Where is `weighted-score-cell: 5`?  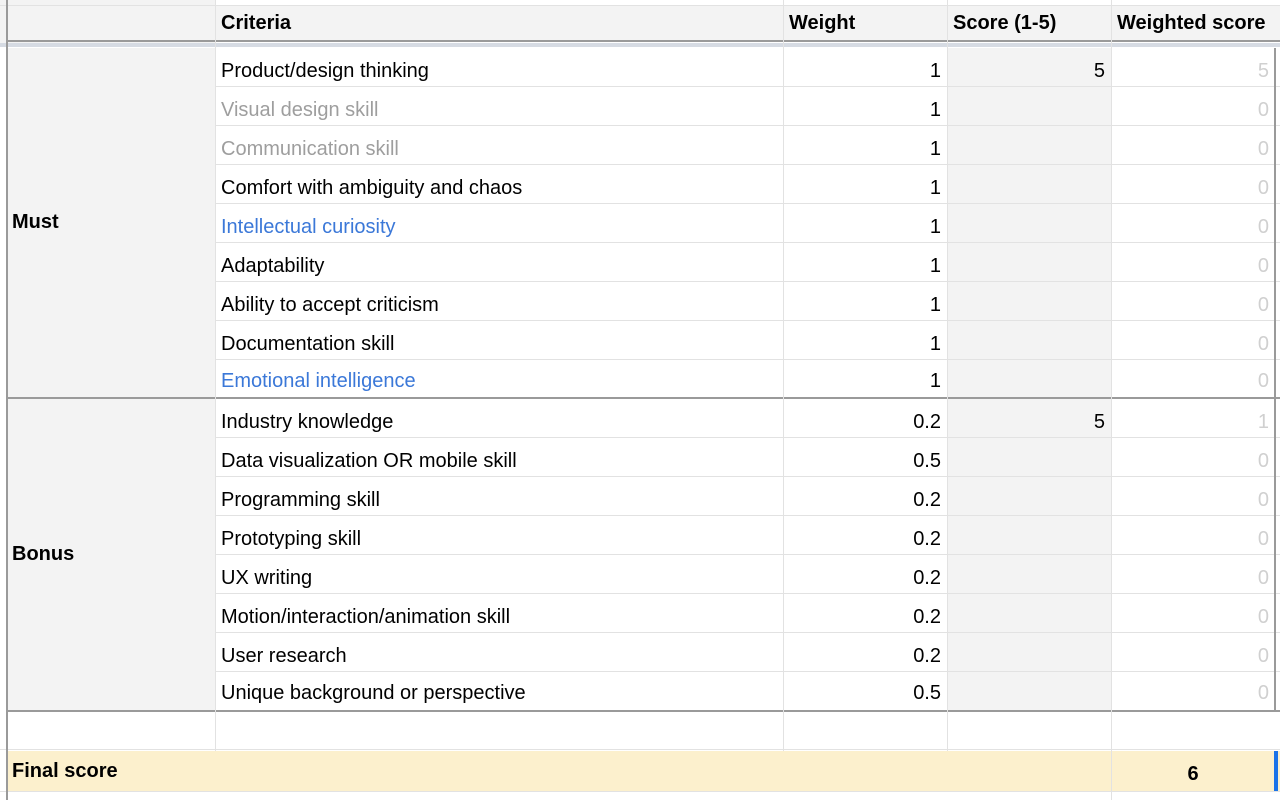 weighted-score-cell: 5 is located at coordinates (1193, 71).